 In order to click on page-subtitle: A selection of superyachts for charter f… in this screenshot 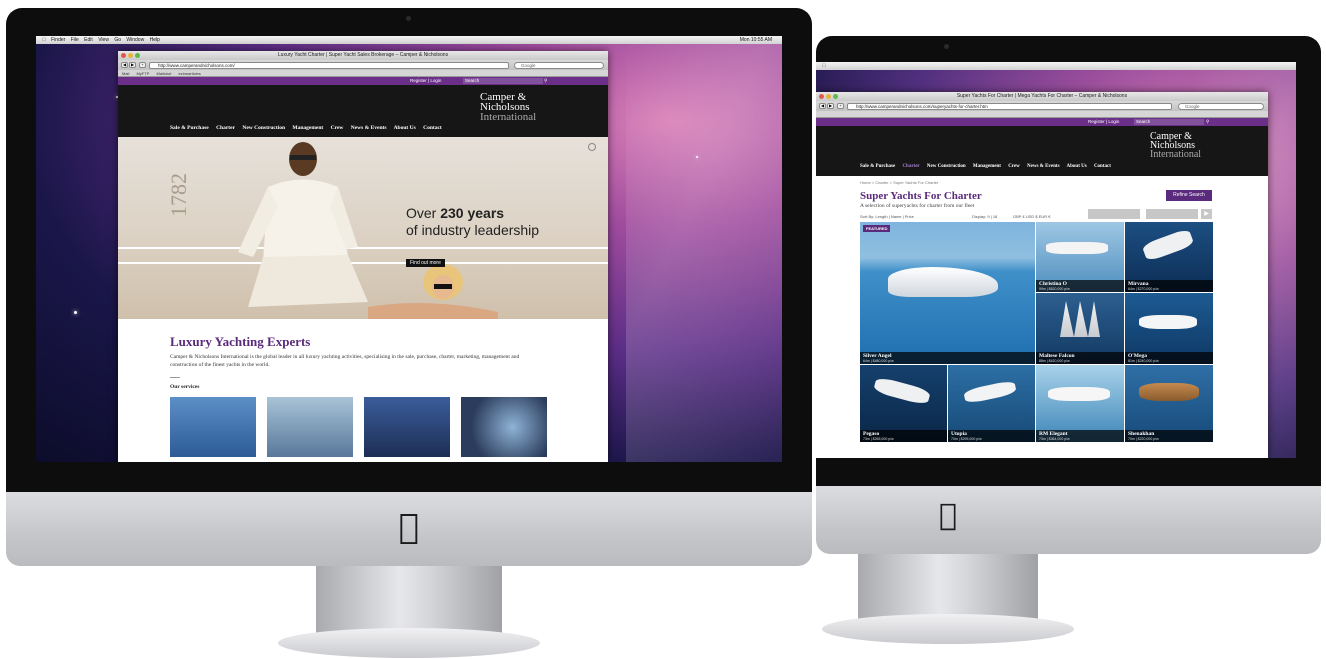, I will do `click(917, 206)`.